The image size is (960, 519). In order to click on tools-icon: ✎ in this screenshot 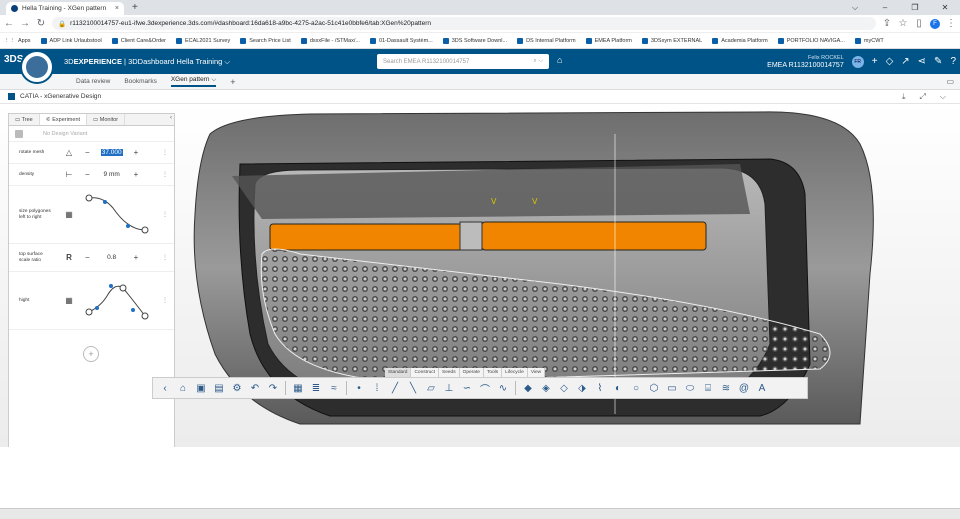, I will do `click(938, 61)`.